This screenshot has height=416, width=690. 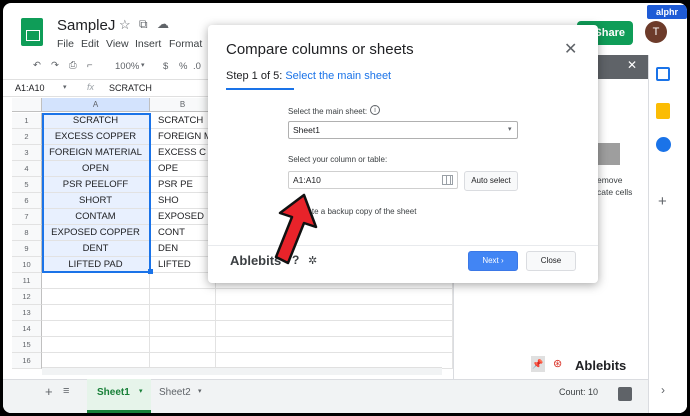 What do you see at coordinates (27, 137) in the screenshot?
I see `row-header: 2` at bounding box center [27, 137].